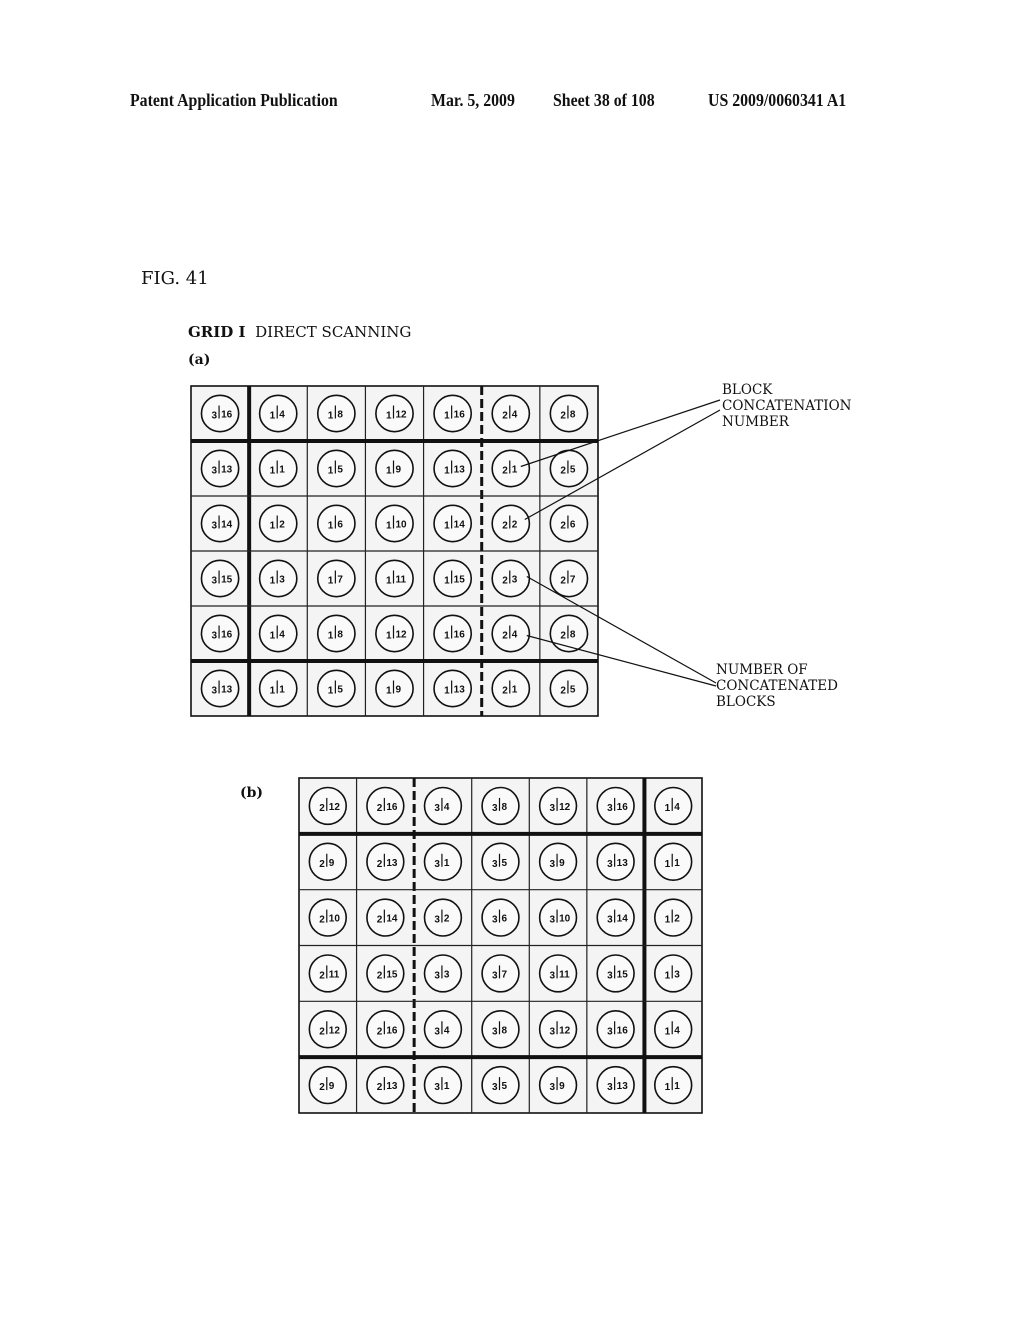 Image resolution: width=1024 pixels, height=1320 pixels. What do you see at coordinates (447, 919) in the screenshot?
I see `block-concatenation-number: 2` at bounding box center [447, 919].